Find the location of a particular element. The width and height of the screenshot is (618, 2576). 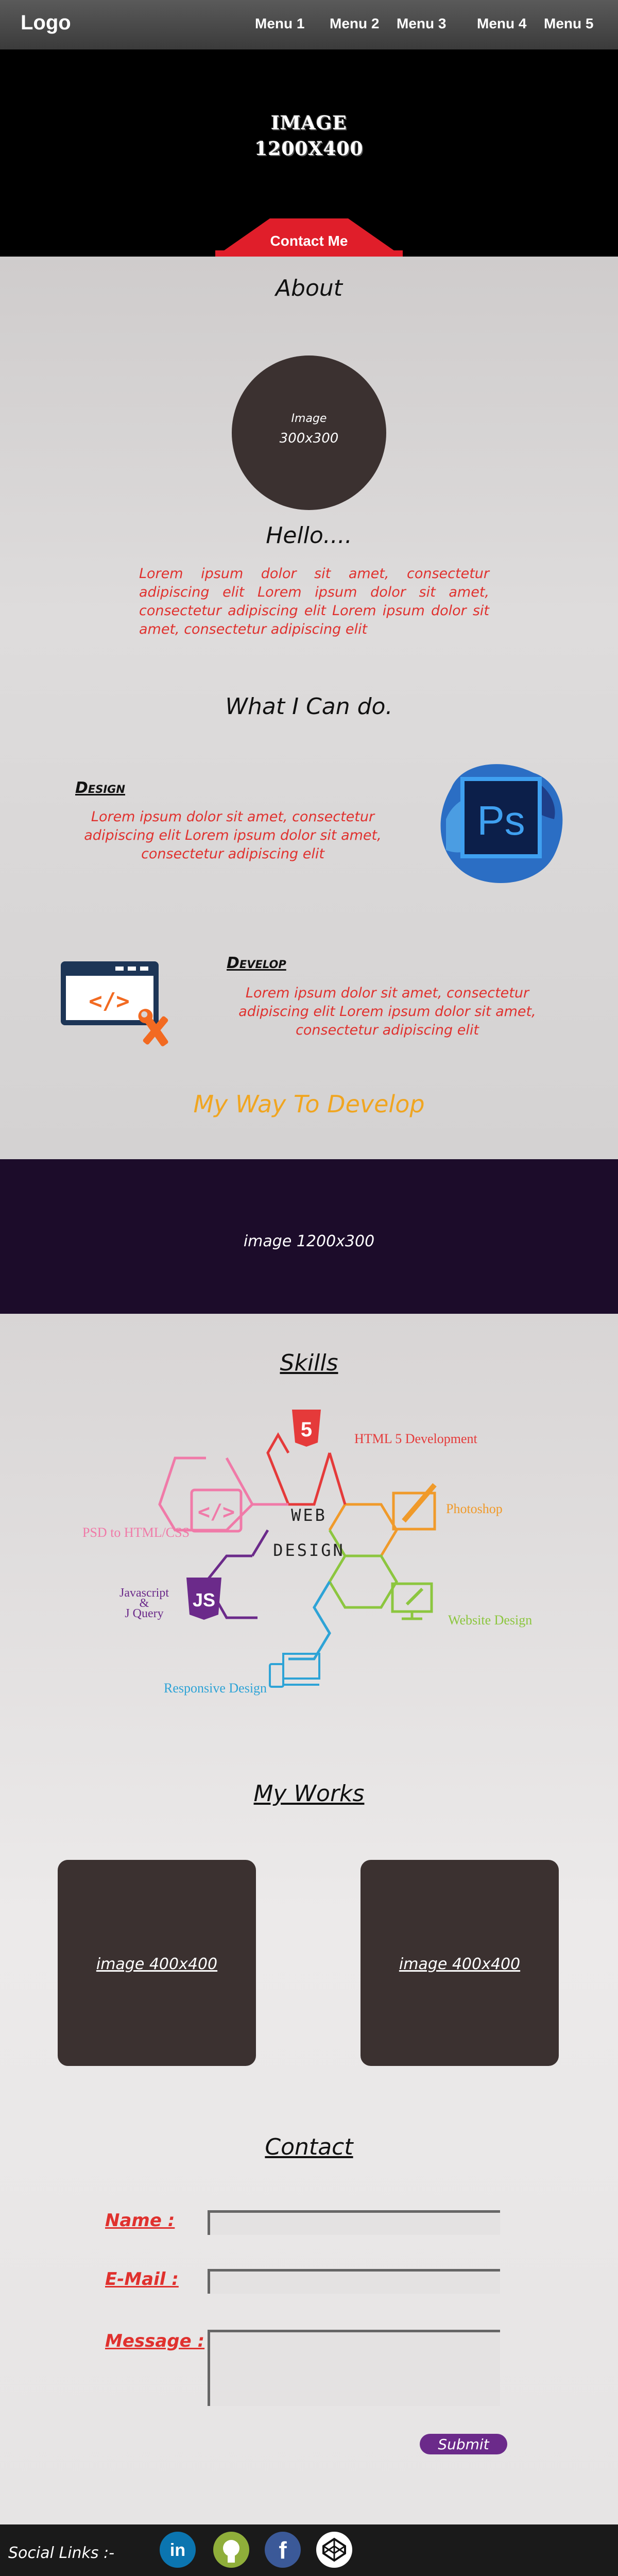

skills-center-line1: WEB is located at coordinates (309, 1515).